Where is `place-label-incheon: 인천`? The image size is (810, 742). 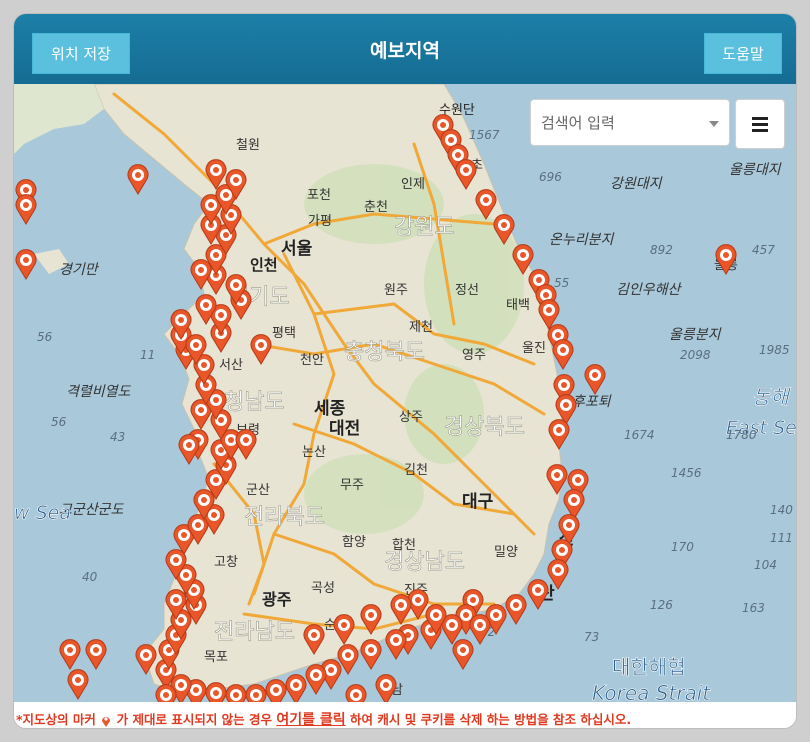 place-label-incheon: 인천 is located at coordinates (264, 265).